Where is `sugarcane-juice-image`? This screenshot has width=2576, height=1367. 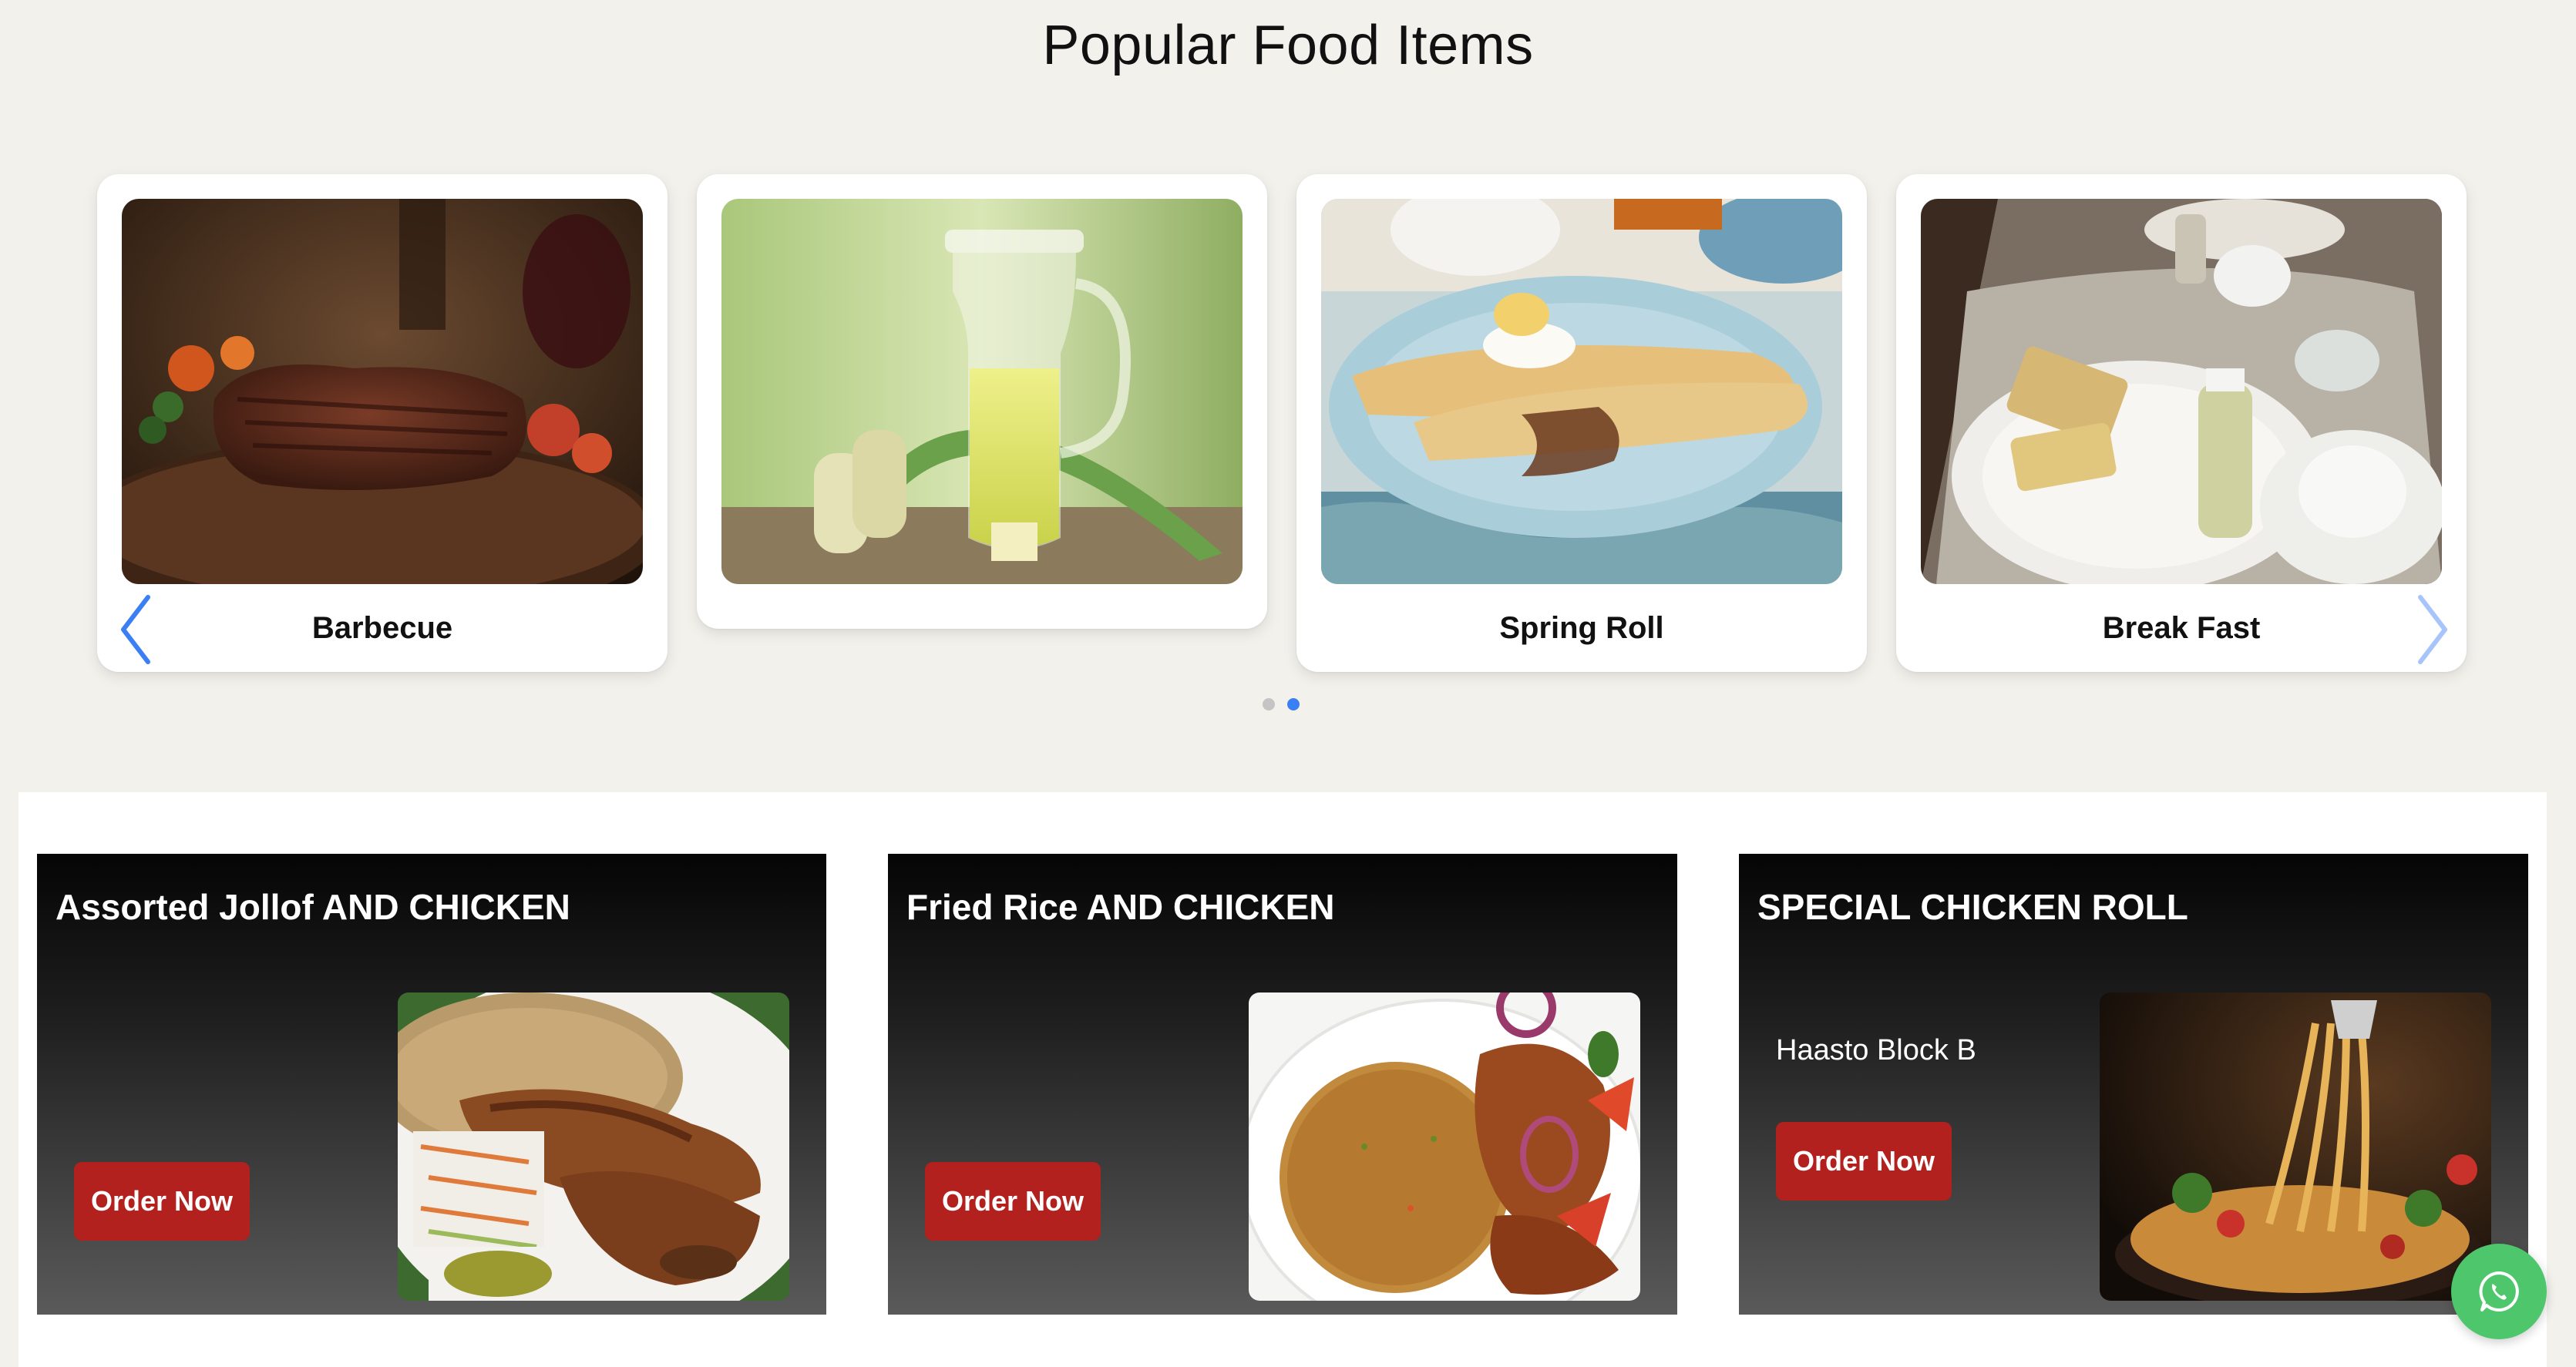
sugarcane-juice-image is located at coordinates (982, 391).